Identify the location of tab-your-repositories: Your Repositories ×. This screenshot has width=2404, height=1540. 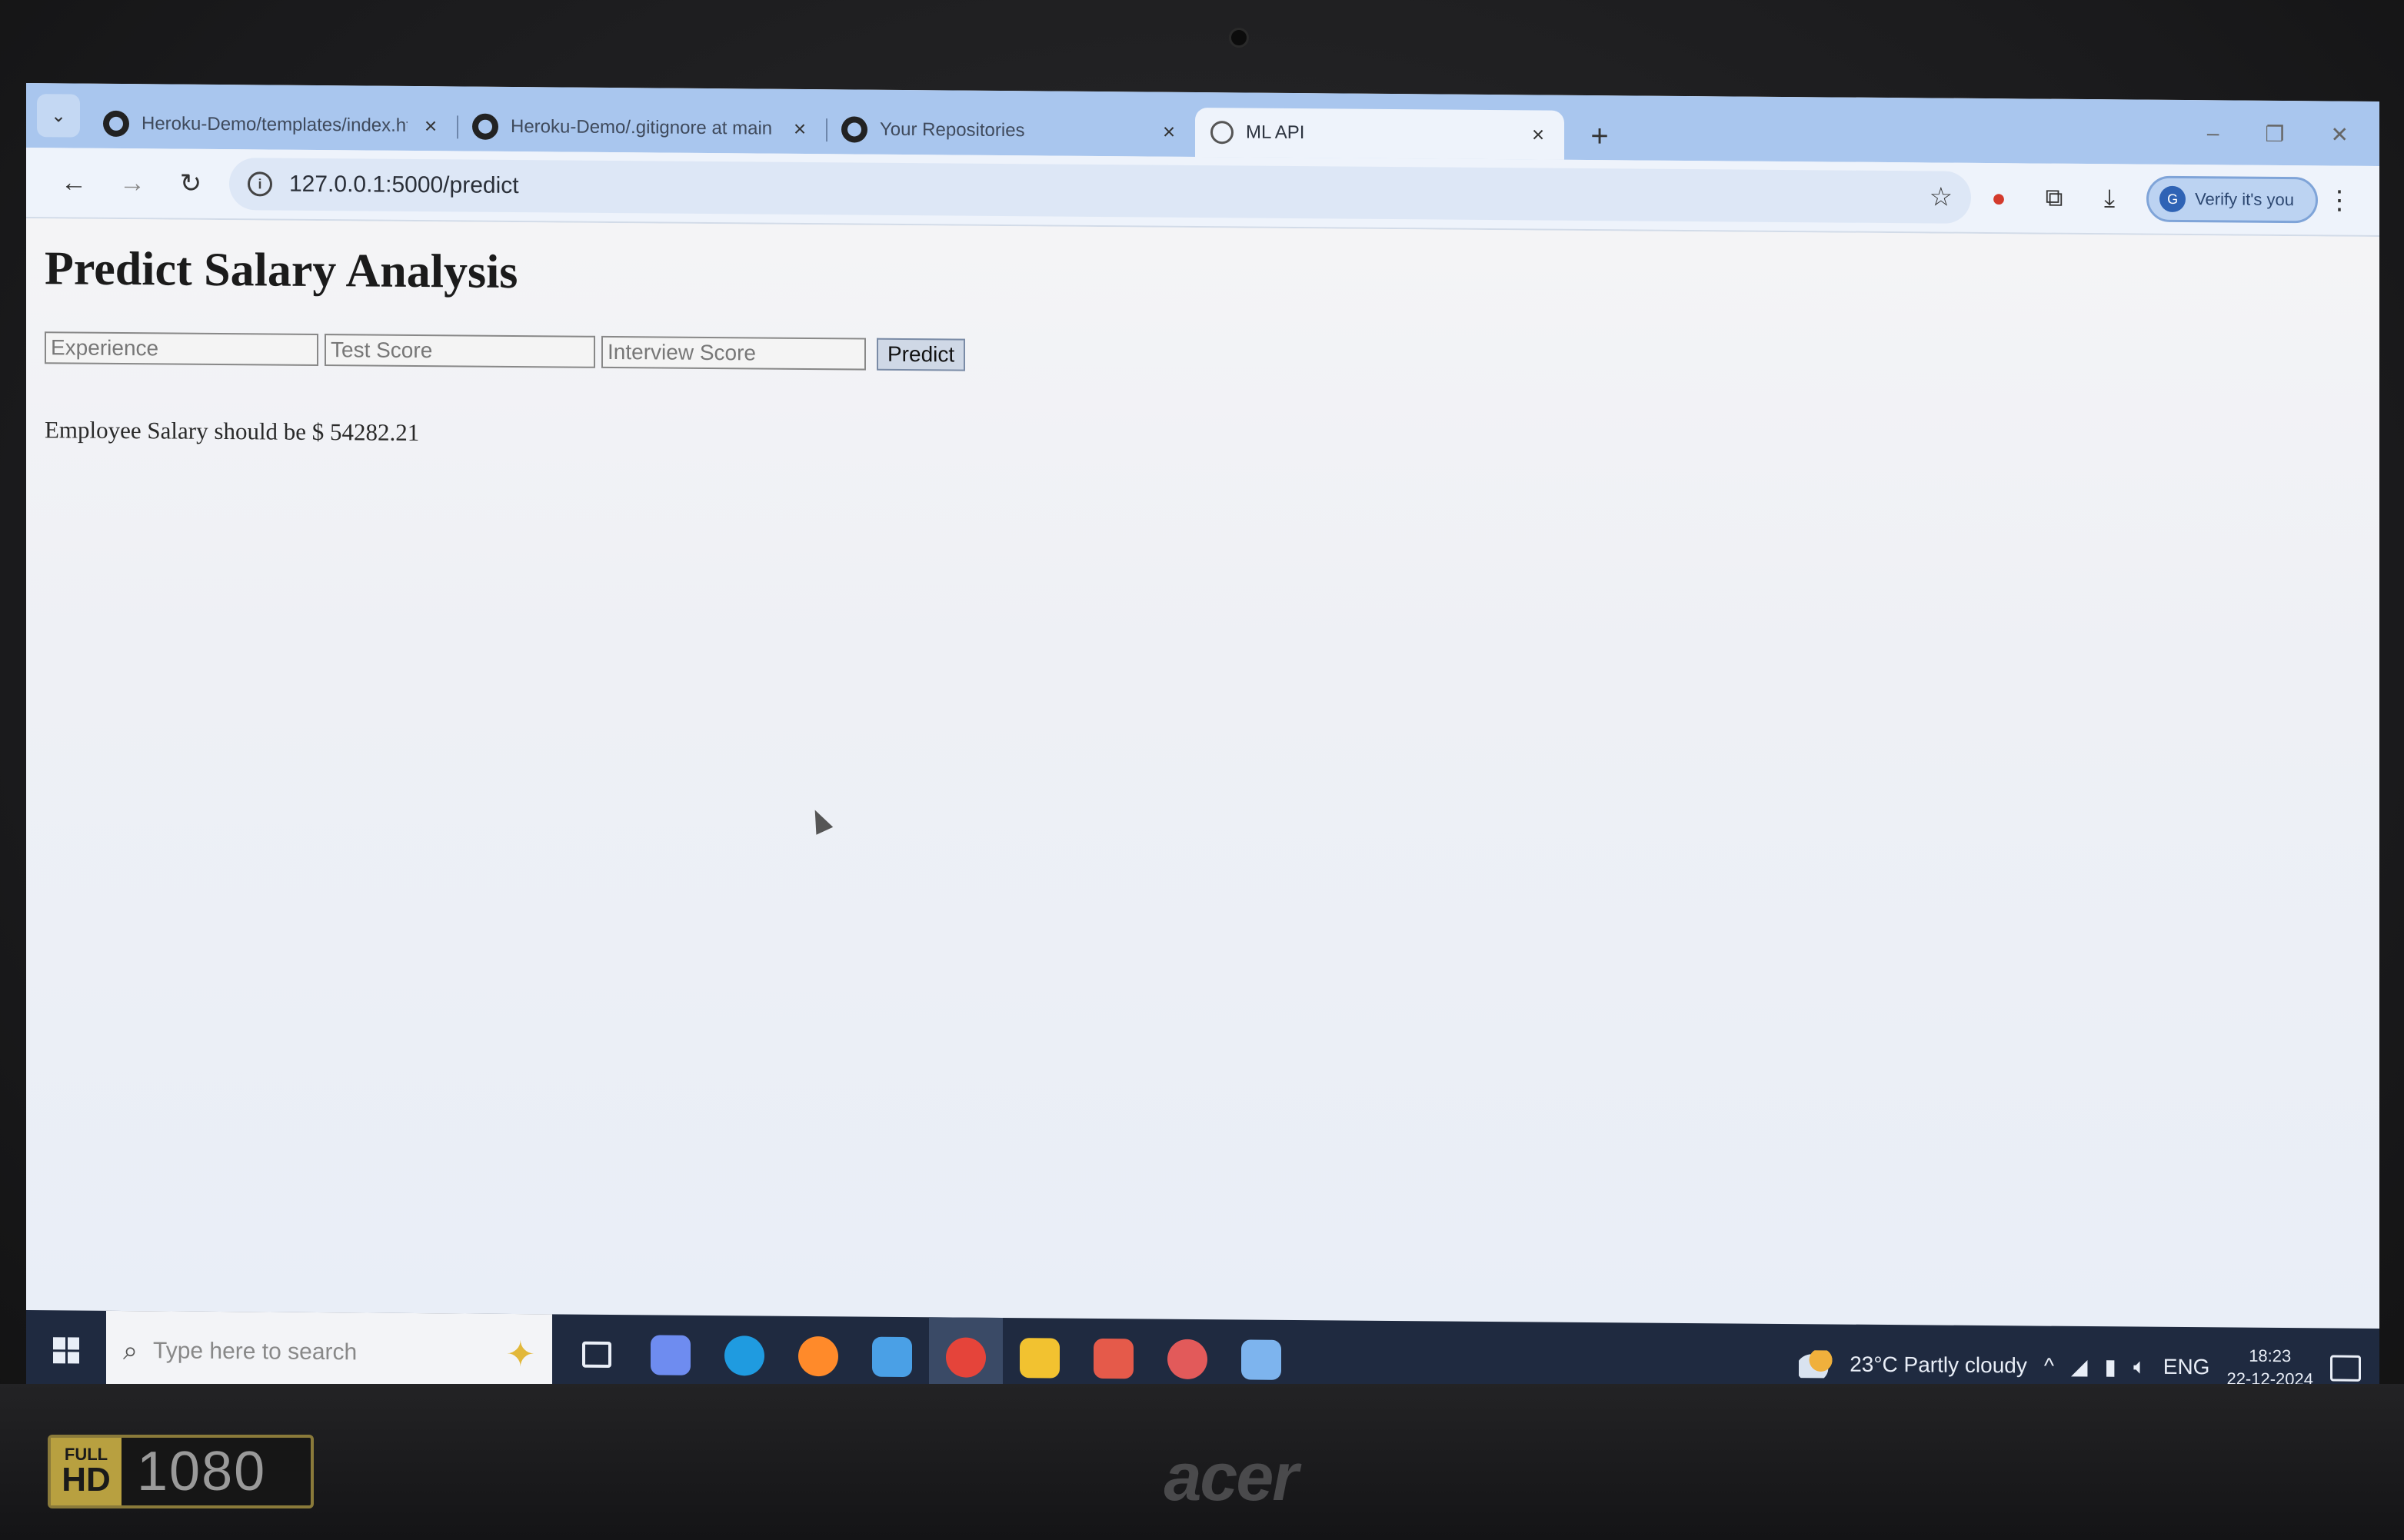
(1011, 131).